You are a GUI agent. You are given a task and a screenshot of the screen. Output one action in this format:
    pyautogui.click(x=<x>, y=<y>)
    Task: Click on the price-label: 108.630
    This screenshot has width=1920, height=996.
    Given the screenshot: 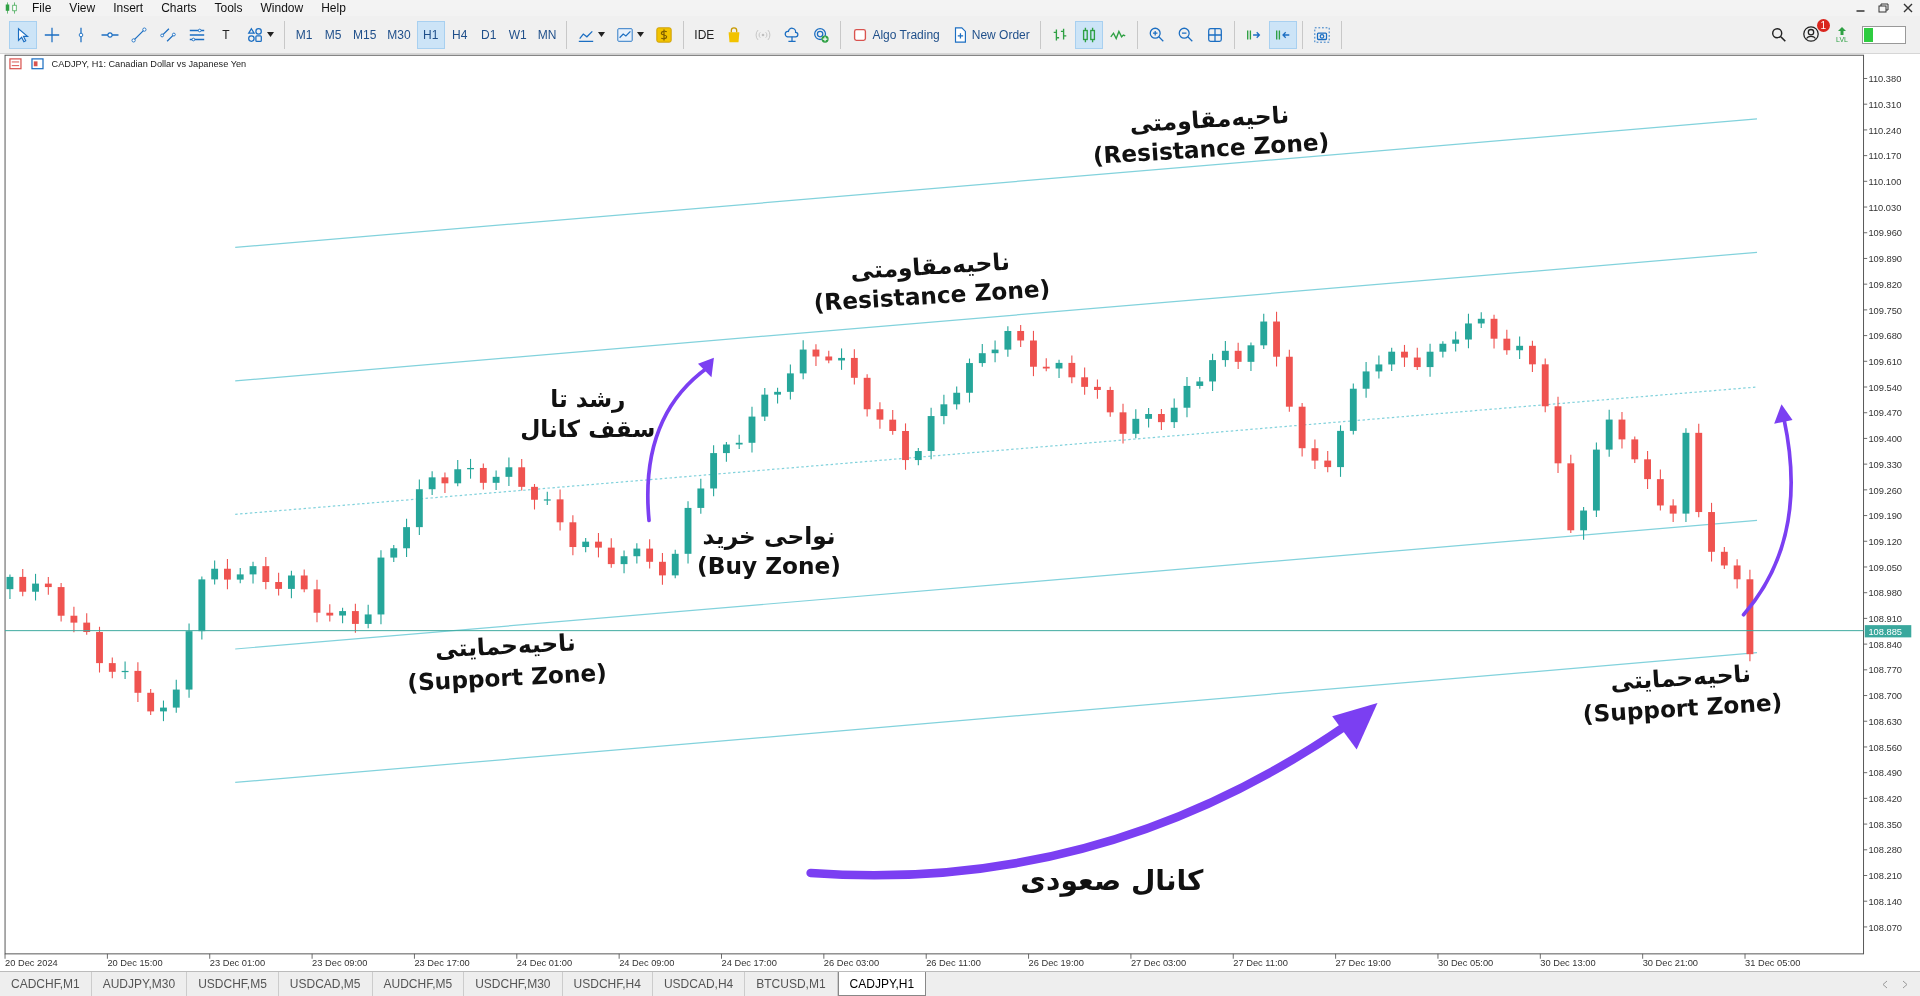 What is the action you would take?
    pyautogui.click(x=1885, y=721)
    